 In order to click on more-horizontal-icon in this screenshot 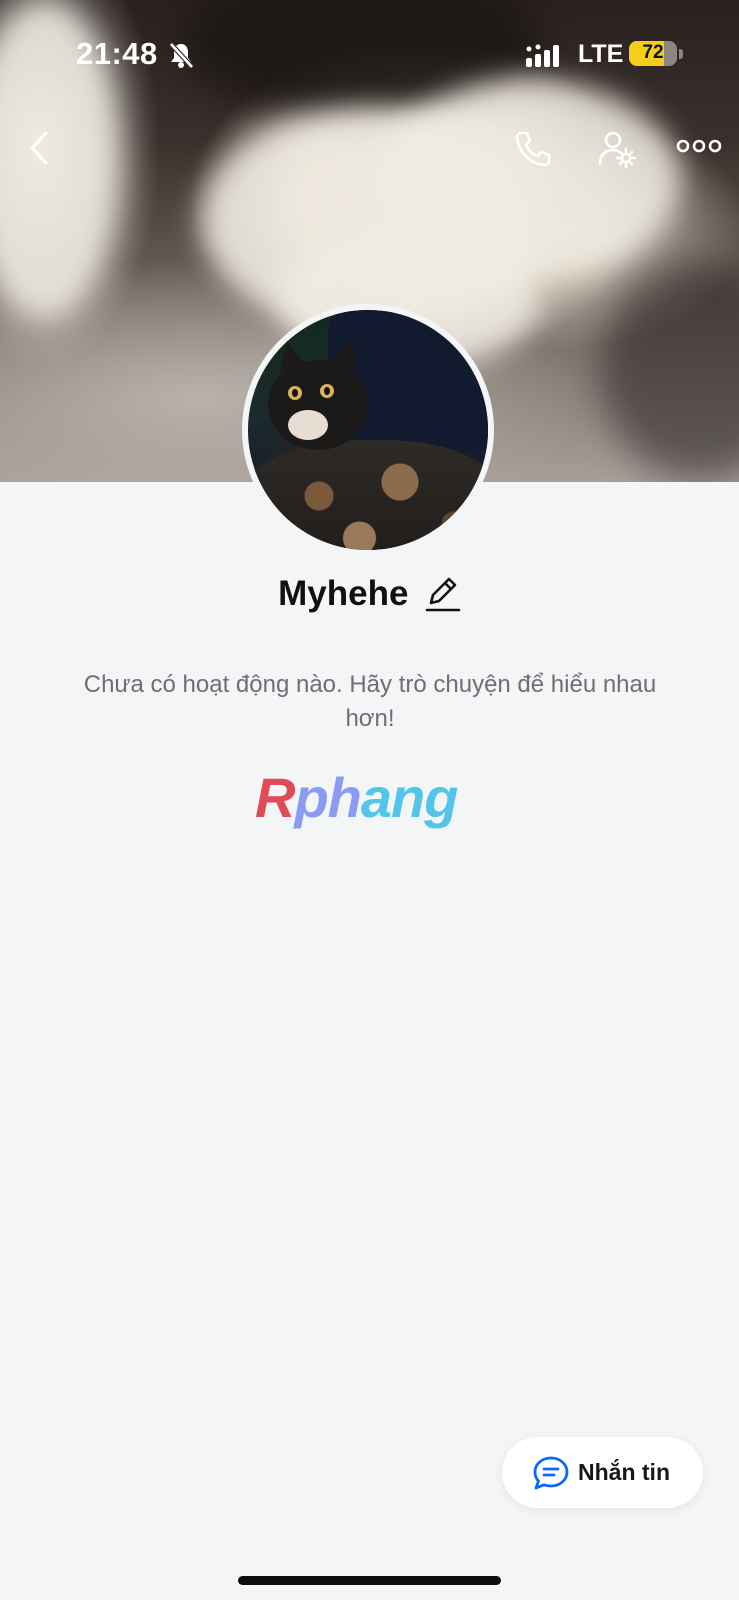, I will do `click(699, 146)`.